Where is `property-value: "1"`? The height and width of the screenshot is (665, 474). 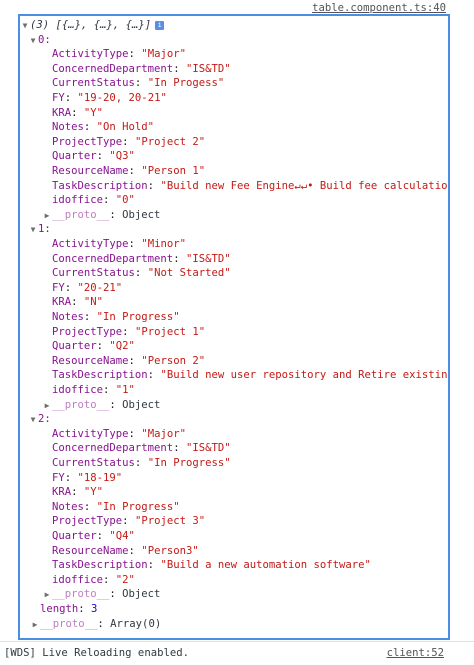 property-value: "1" is located at coordinates (125, 390).